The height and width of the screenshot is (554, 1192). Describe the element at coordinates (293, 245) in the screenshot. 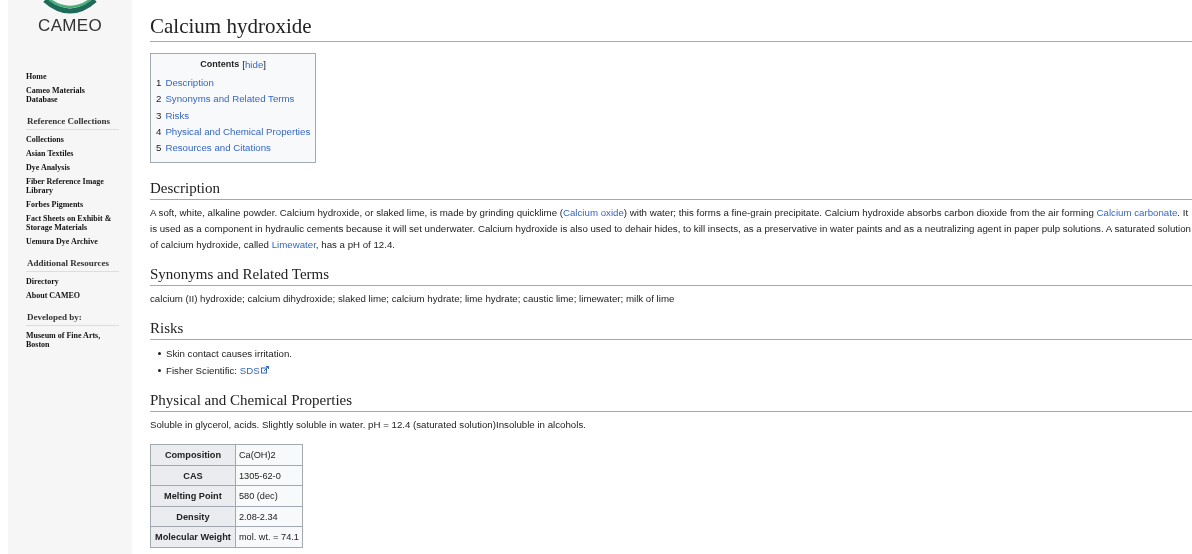

I see `link: Limewater` at that location.